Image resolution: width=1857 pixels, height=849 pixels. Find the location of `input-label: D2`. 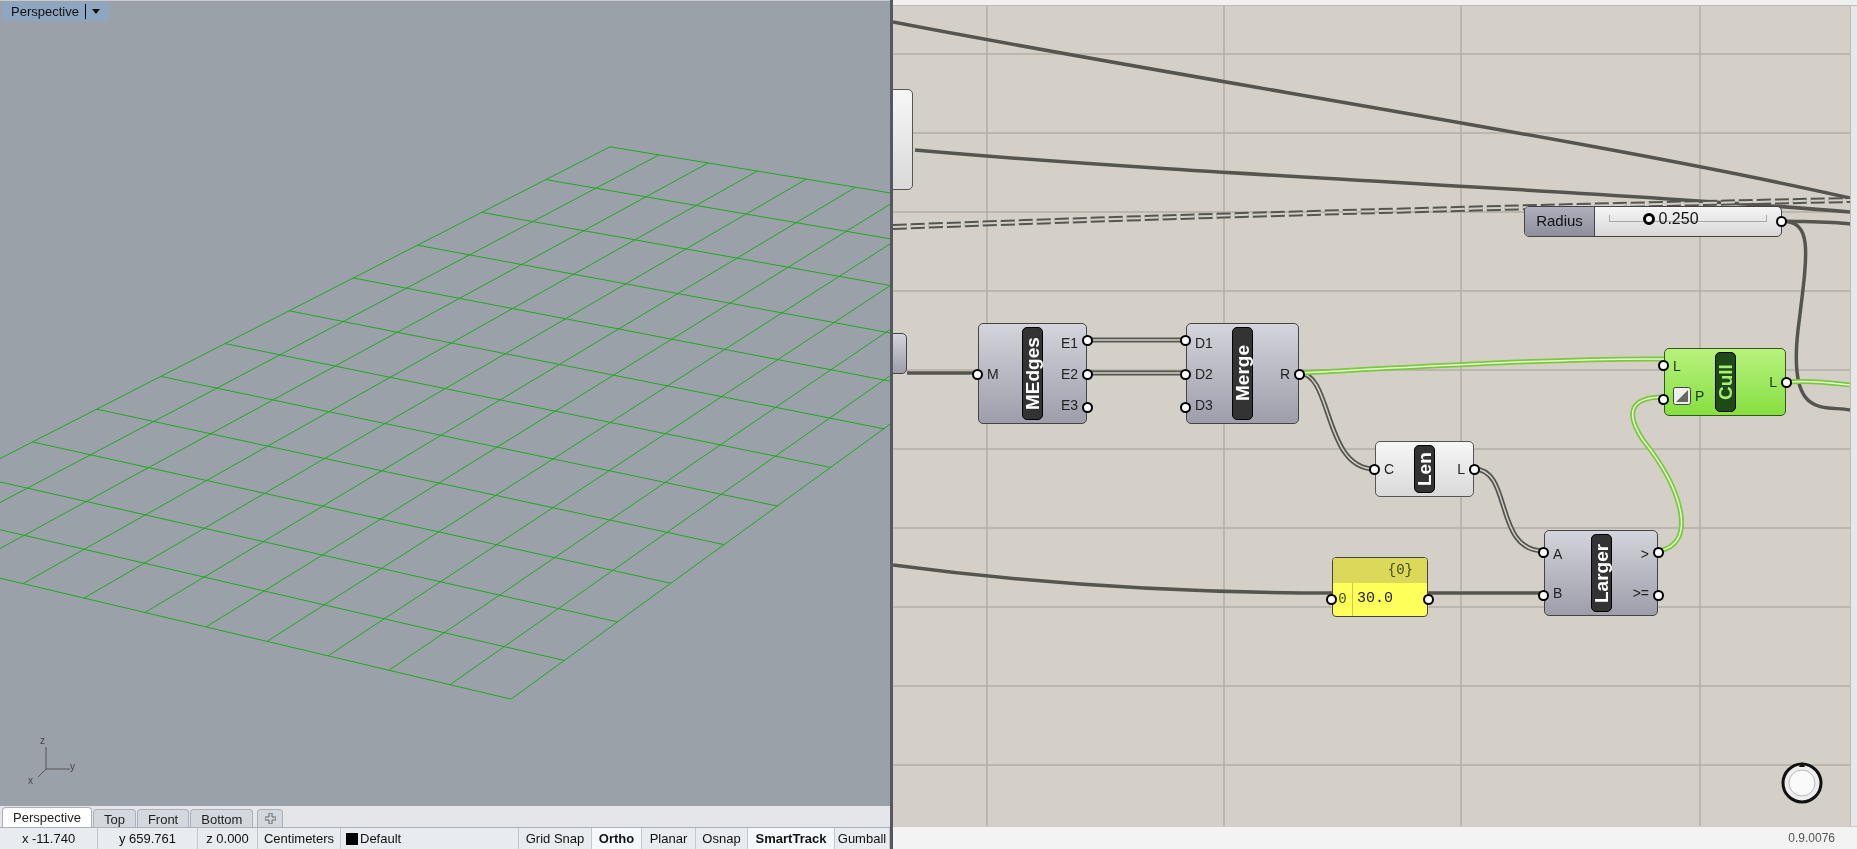

input-label: D2 is located at coordinates (1204, 373).